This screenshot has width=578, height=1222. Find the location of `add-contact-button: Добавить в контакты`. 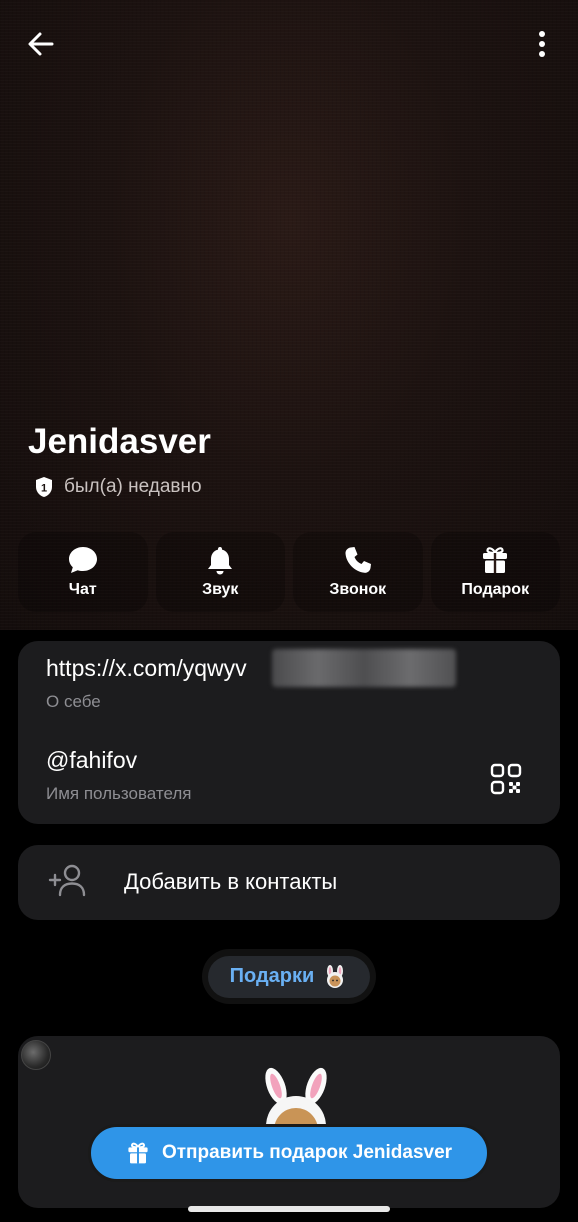

add-contact-button: Добавить в контакты is located at coordinates (289, 882).